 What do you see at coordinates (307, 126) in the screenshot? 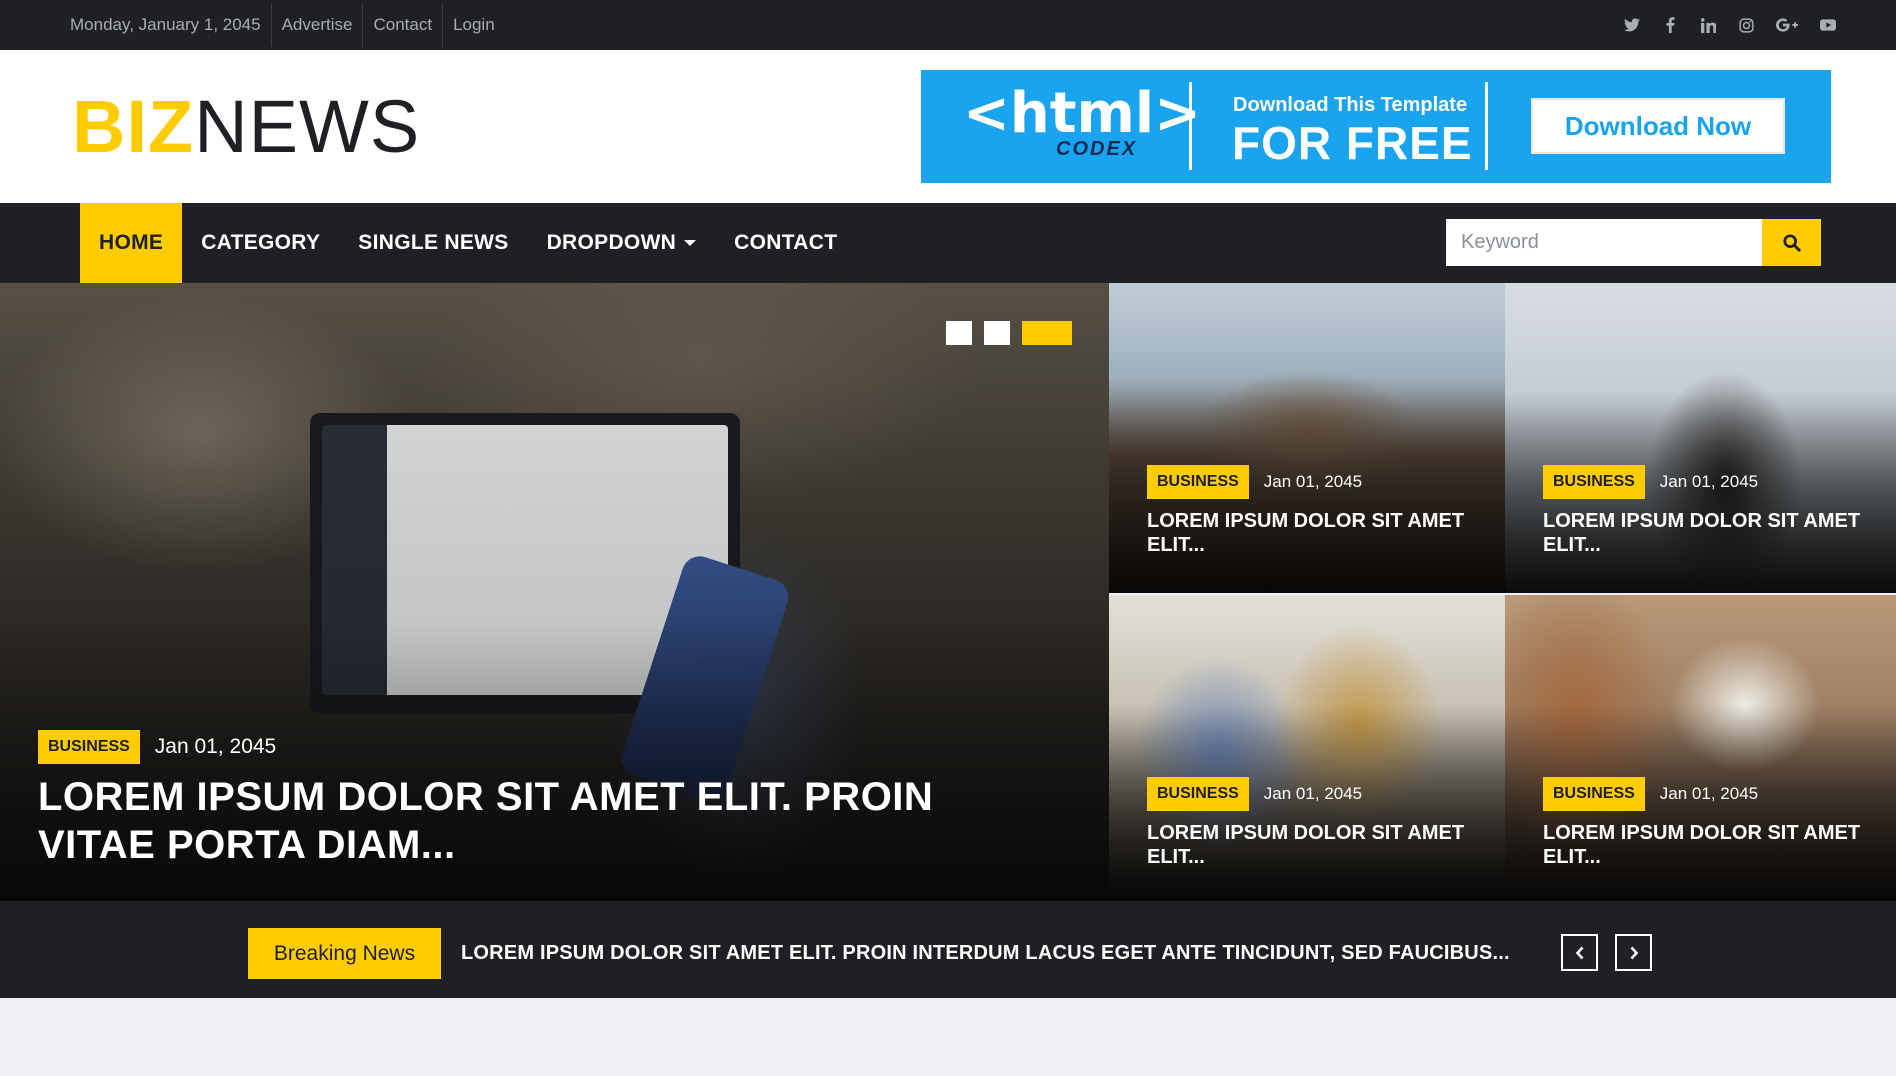
I see `logo-news: NEWS` at bounding box center [307, 126].